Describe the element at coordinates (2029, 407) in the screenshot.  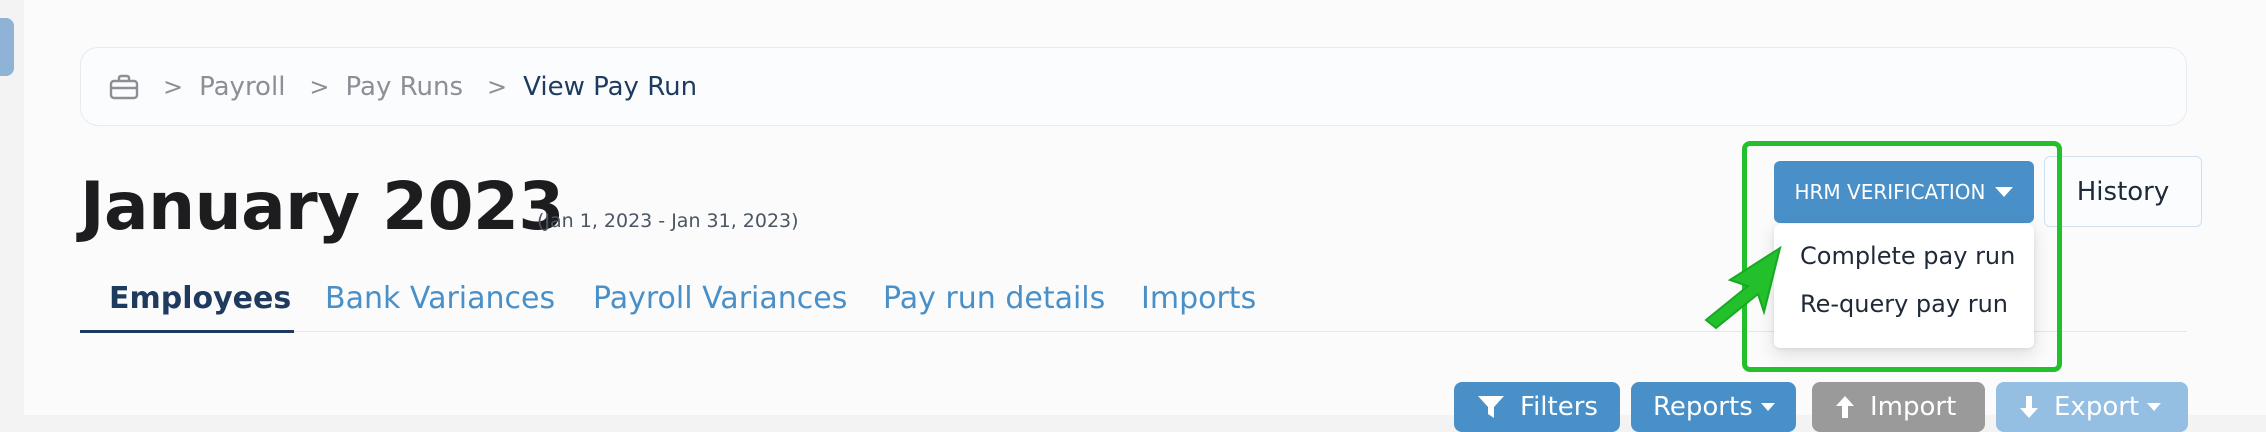
I see `download-icon` at that location.